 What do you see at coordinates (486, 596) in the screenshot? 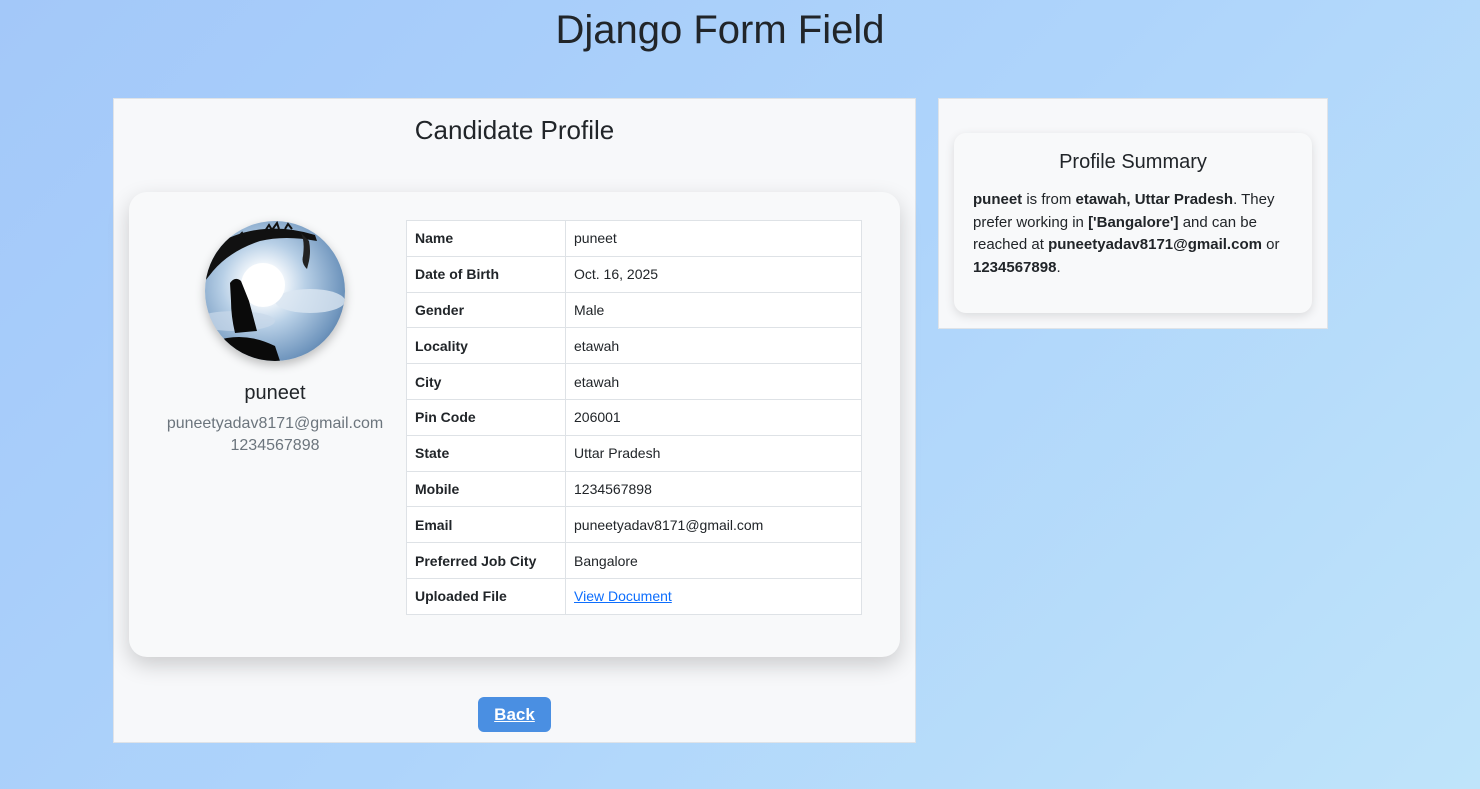
I see `row-label: Uploaded File` at bounding box center [486, 596].